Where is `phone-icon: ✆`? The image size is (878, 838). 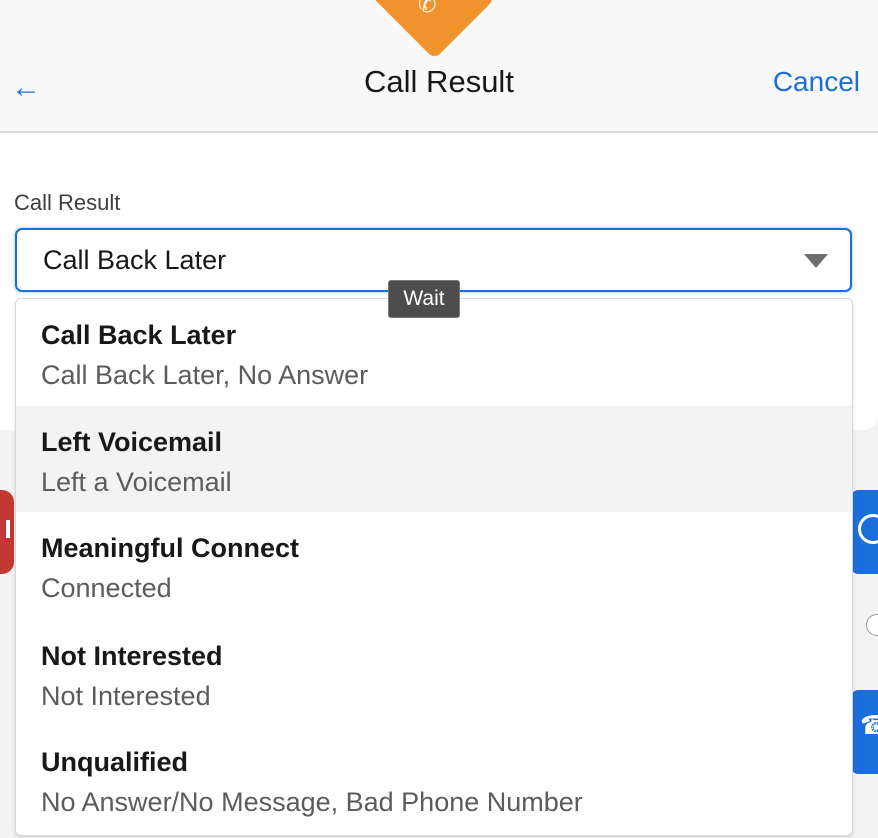 phone-icon: ✆ is located at coordinates (427, 8).